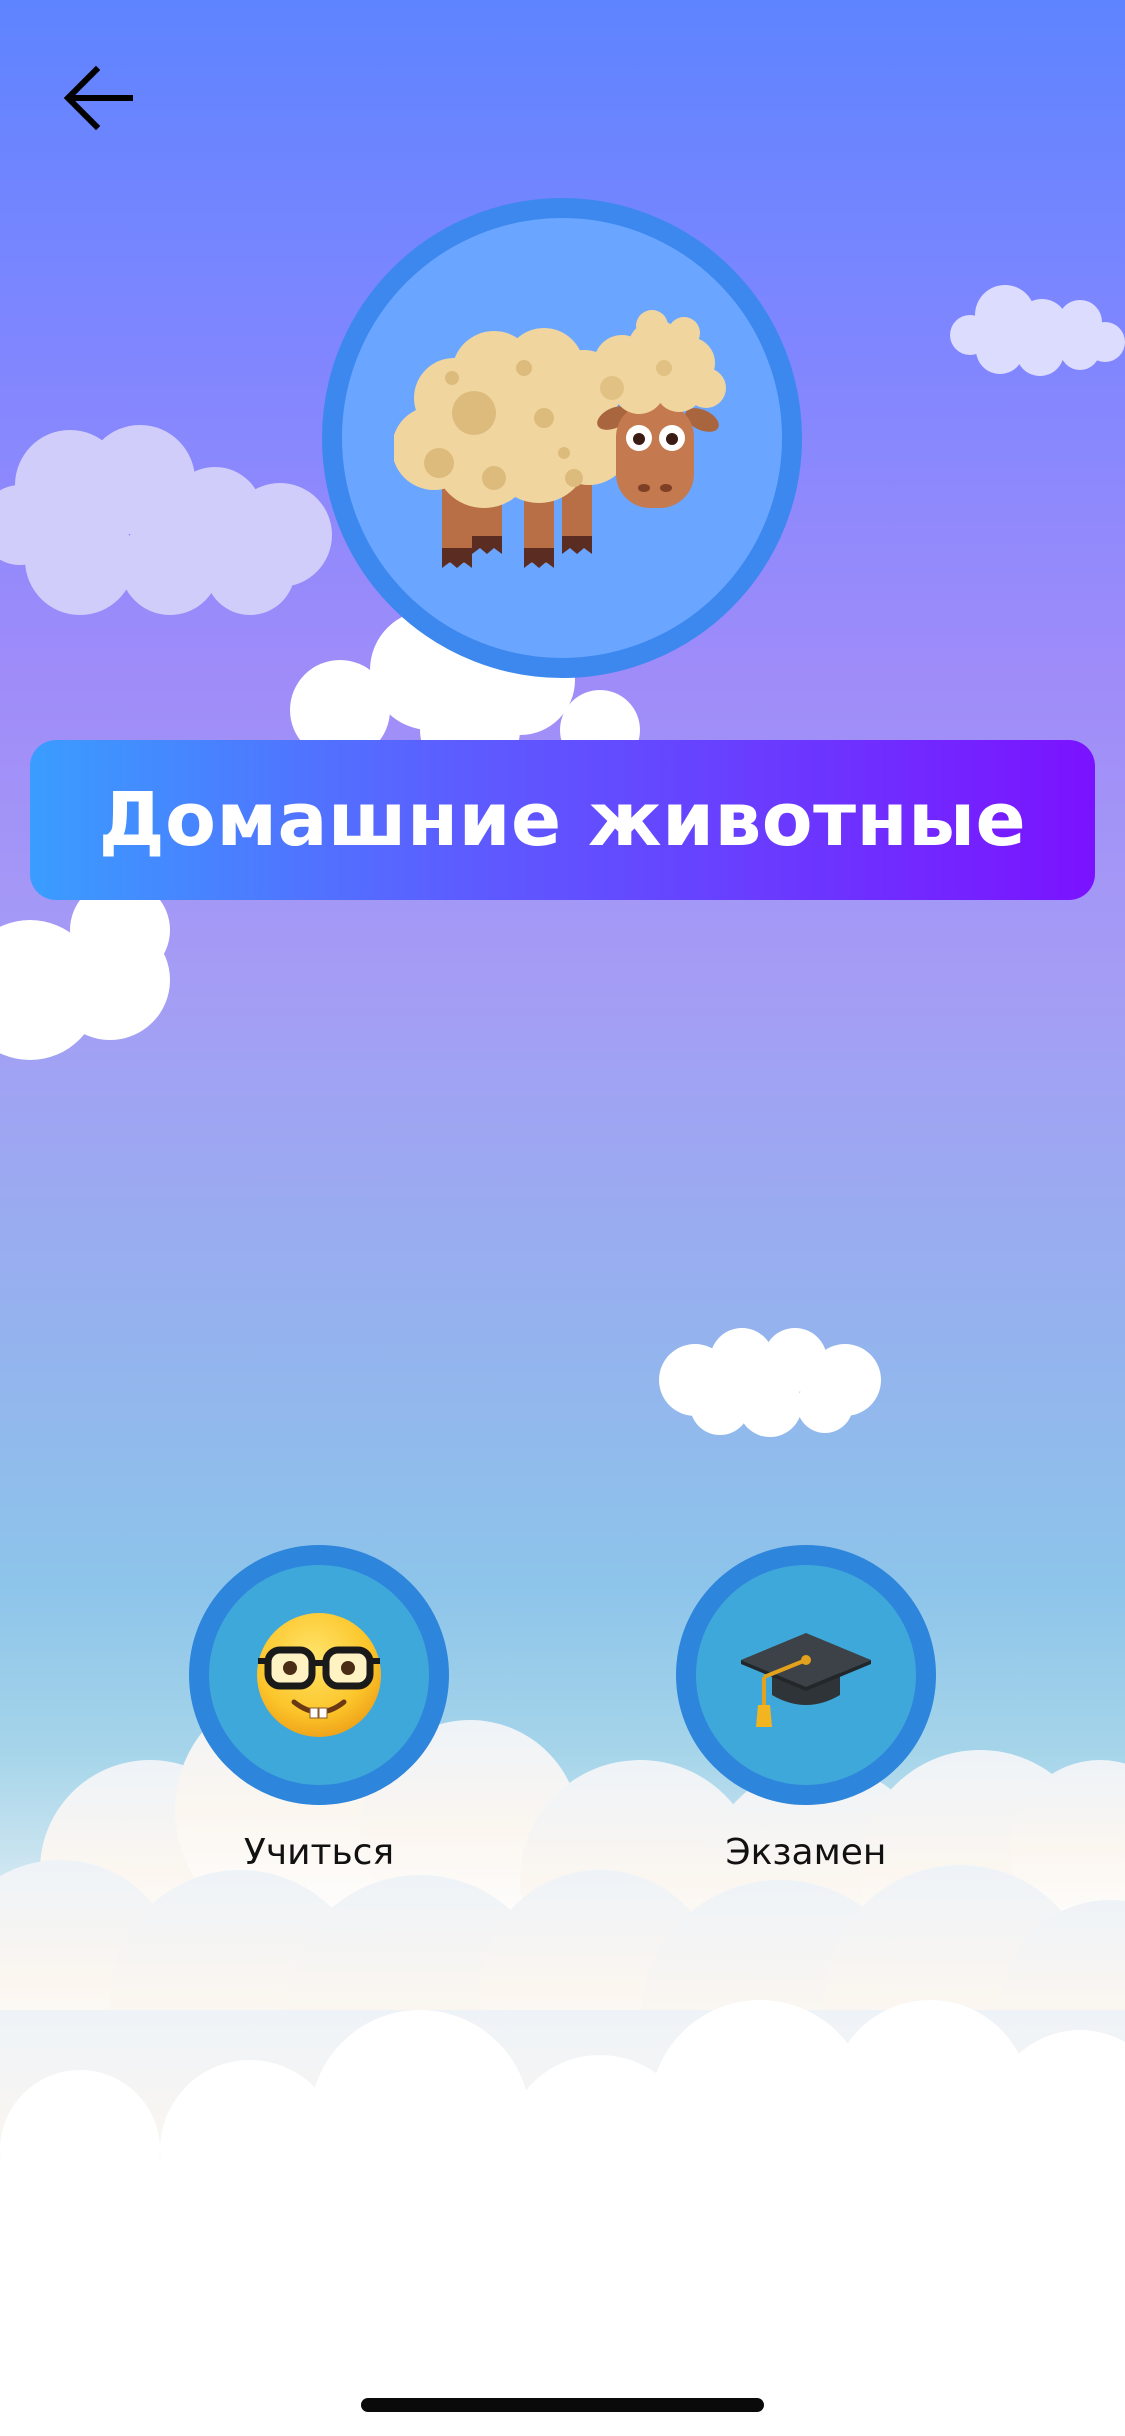  Describe the element at coordinates (770, 1382) in the screenshot. I see `cloud-center` at that location.